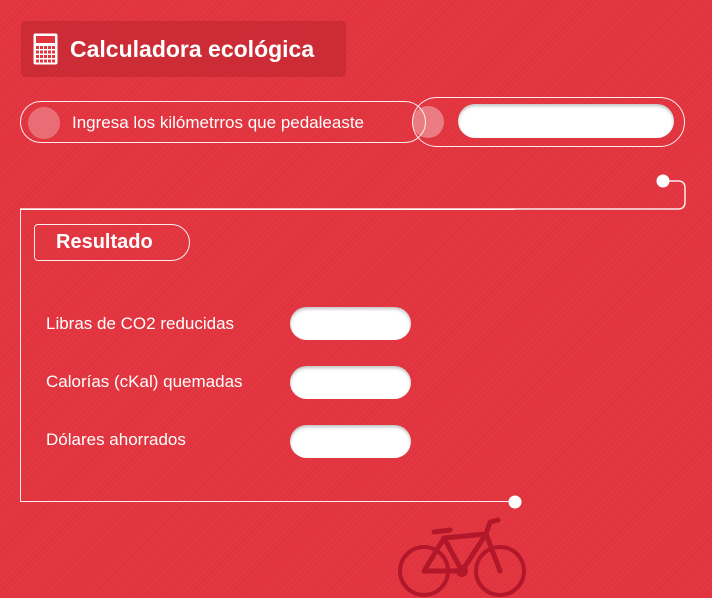 Image resolution: width=712 pixels, height=598 pixels. I want to click on calories-output, so click(350, 382).